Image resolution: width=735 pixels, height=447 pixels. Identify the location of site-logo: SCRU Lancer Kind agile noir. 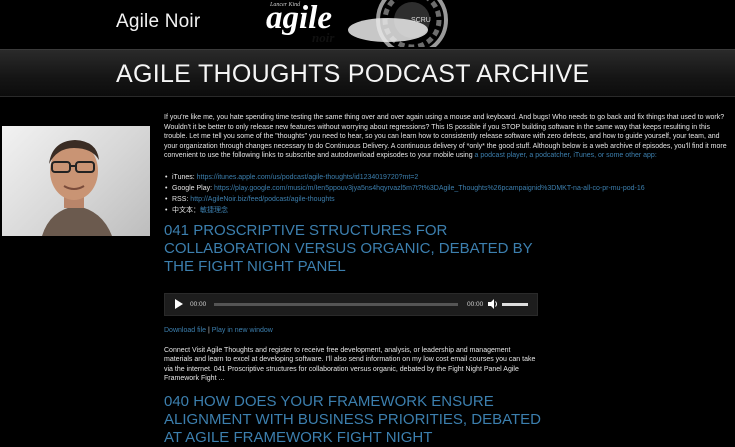
(362, 28).